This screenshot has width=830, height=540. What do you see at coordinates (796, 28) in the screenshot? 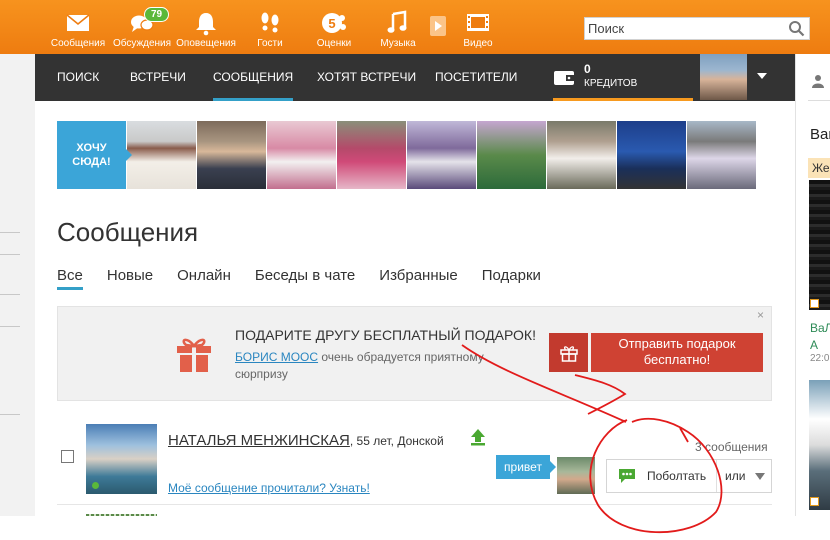
I see `search-icon` at bounding box center [796, 28].